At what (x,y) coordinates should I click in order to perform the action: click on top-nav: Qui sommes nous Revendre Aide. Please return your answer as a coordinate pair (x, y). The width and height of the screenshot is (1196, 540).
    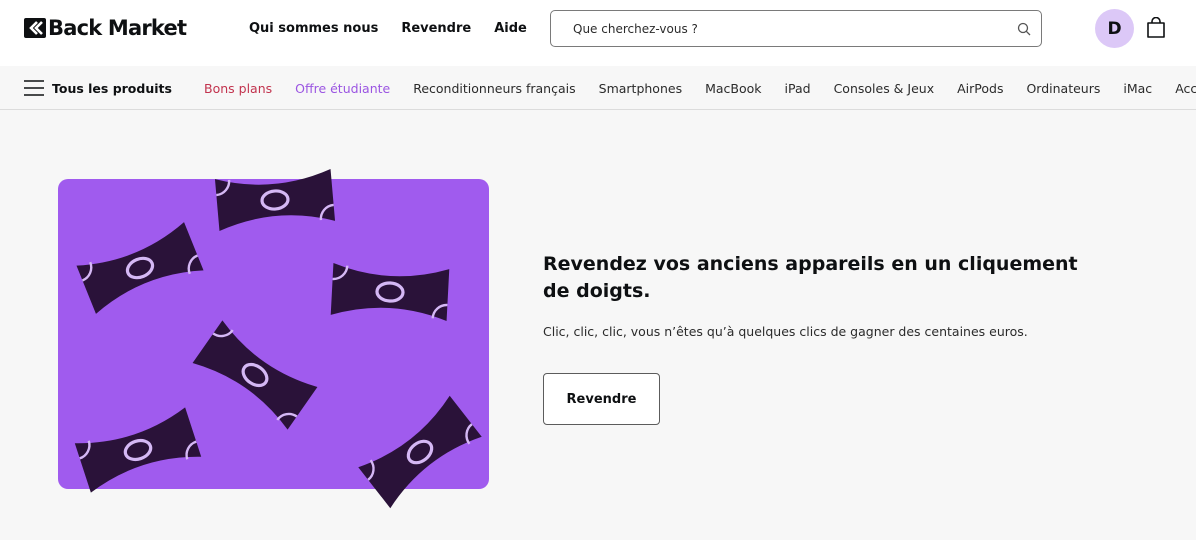
    Looking at the image, I should click on (399, 29).